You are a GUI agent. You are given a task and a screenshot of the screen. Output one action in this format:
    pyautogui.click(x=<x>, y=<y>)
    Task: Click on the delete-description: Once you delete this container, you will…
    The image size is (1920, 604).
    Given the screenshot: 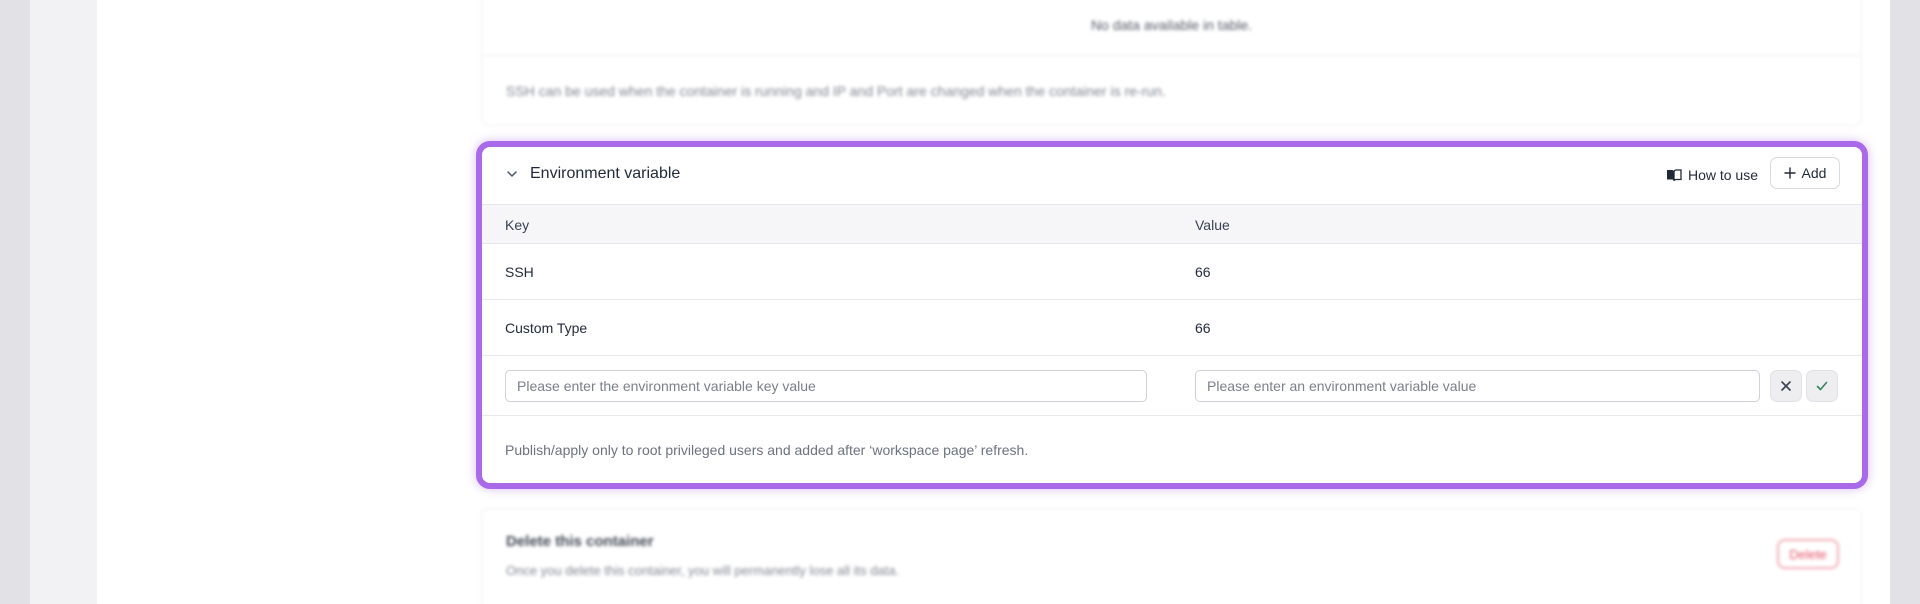 What is the action you would take?
    pyautogui.click(x=703, y=570)
    